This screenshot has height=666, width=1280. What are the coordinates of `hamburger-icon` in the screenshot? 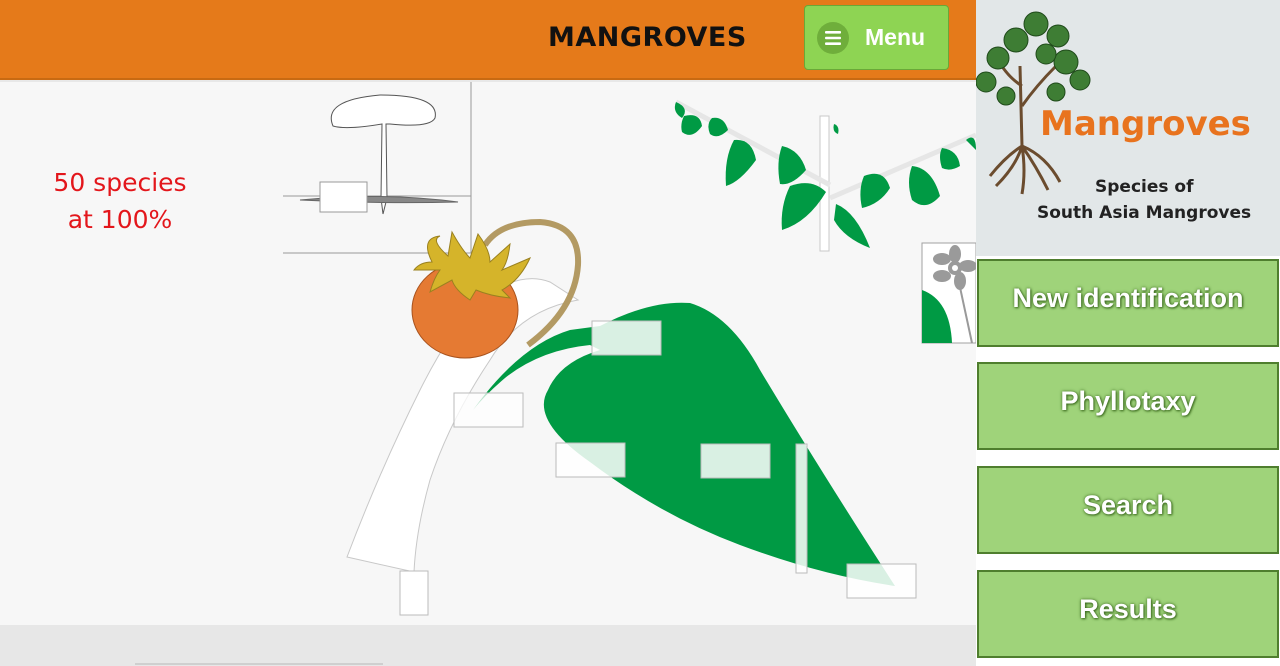 It's located at (833, 38).